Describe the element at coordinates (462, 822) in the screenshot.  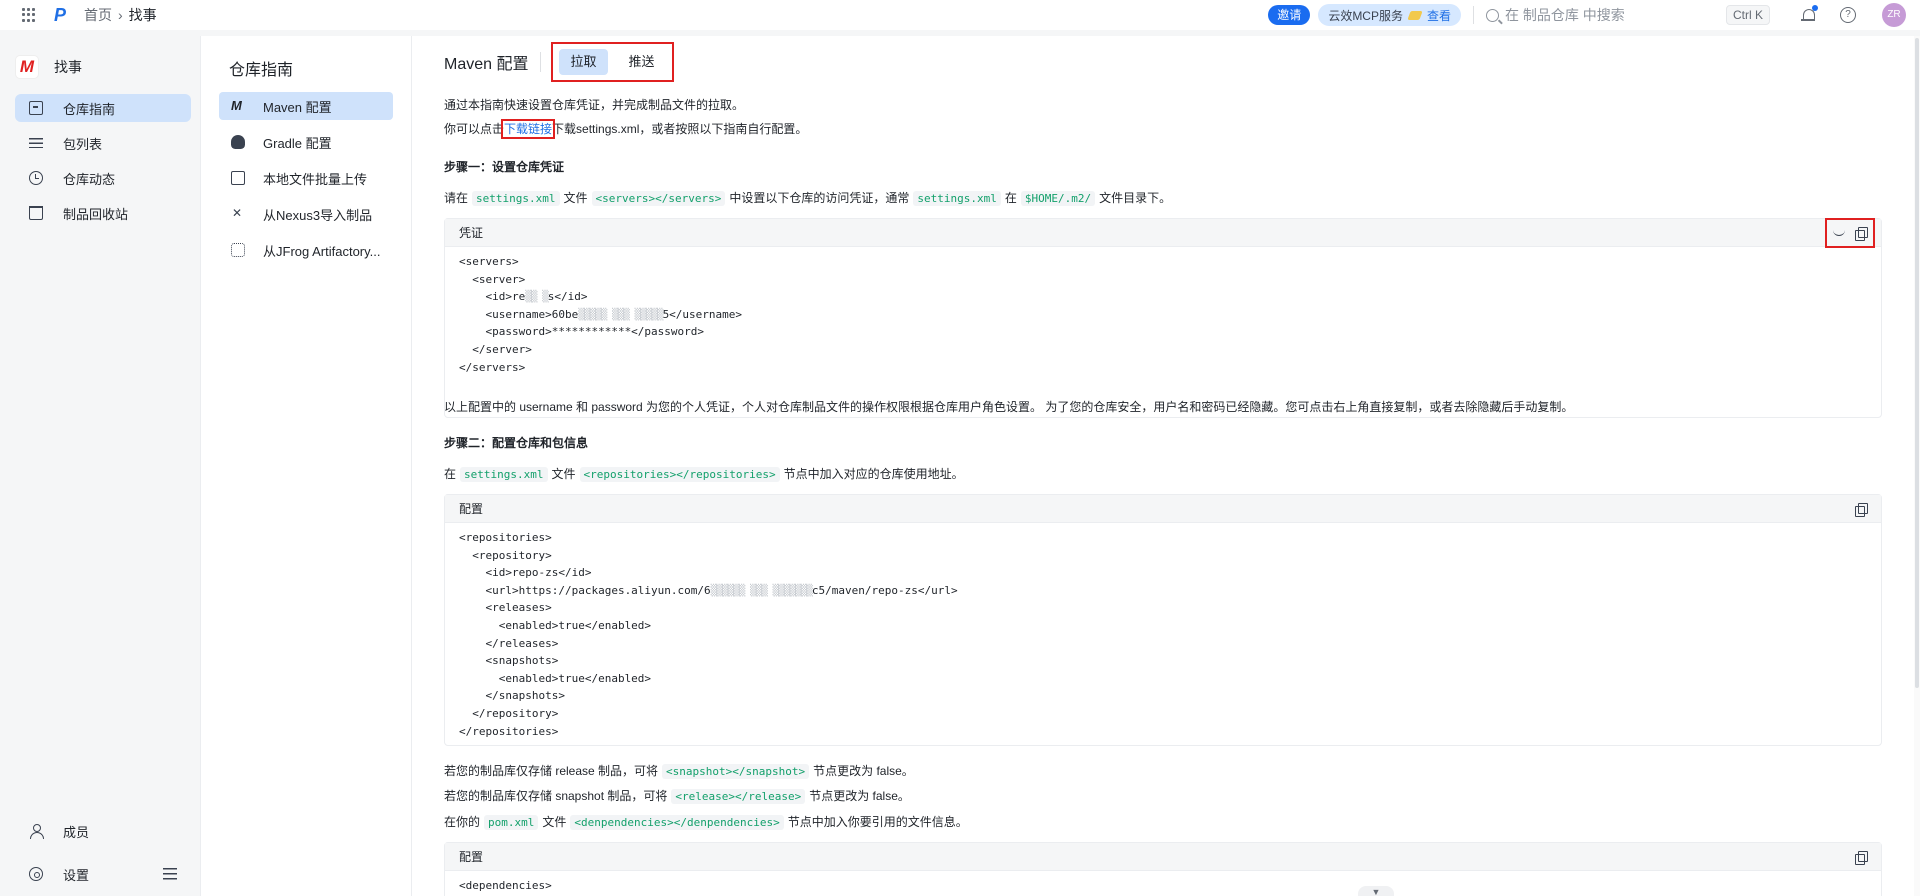
I see `text: 在你的` at that location.